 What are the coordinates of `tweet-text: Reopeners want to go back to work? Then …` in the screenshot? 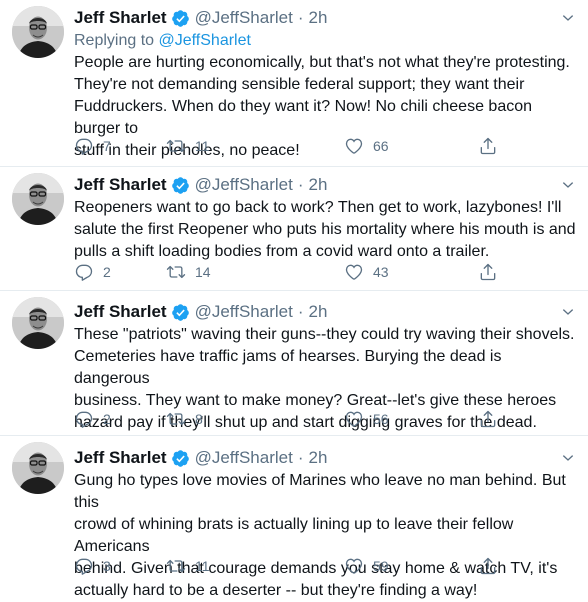 It's located at (325, 229).